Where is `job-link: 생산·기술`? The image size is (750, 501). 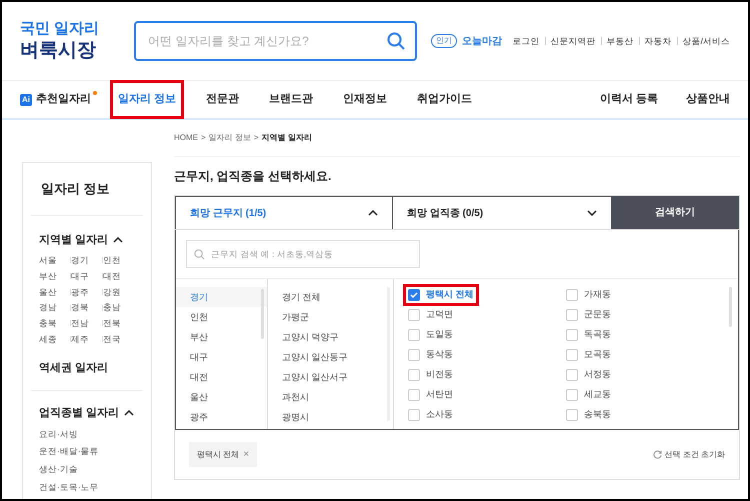
job-link: 생산·기술 is located at coordinates (87, 469).